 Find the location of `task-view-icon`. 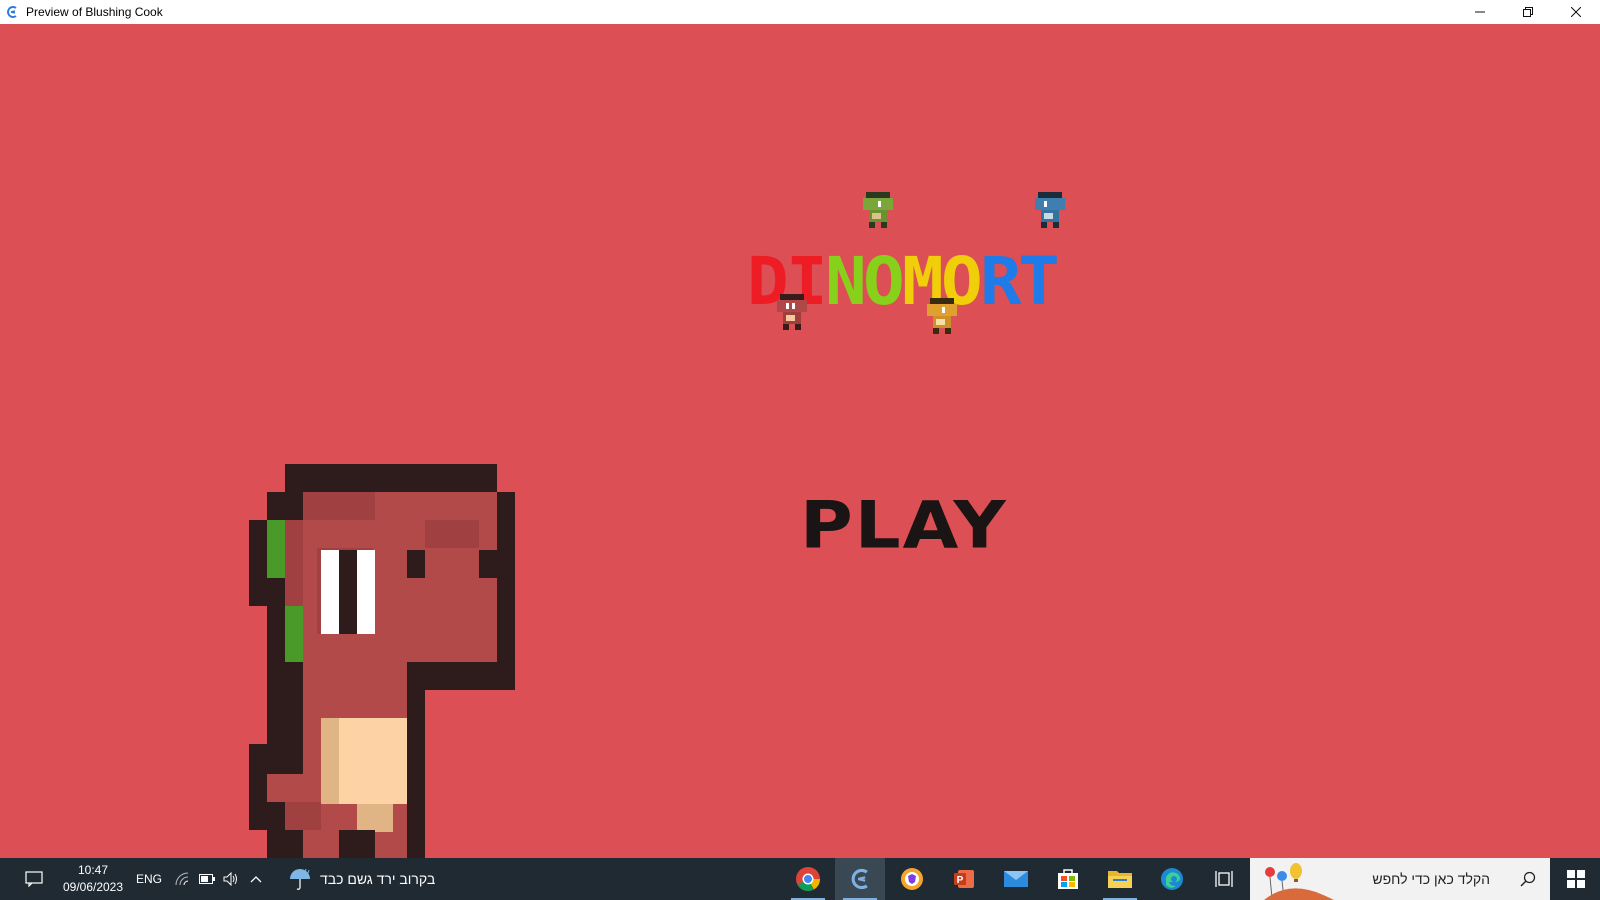

task-view-icon is located at coordinates (1224, 879).